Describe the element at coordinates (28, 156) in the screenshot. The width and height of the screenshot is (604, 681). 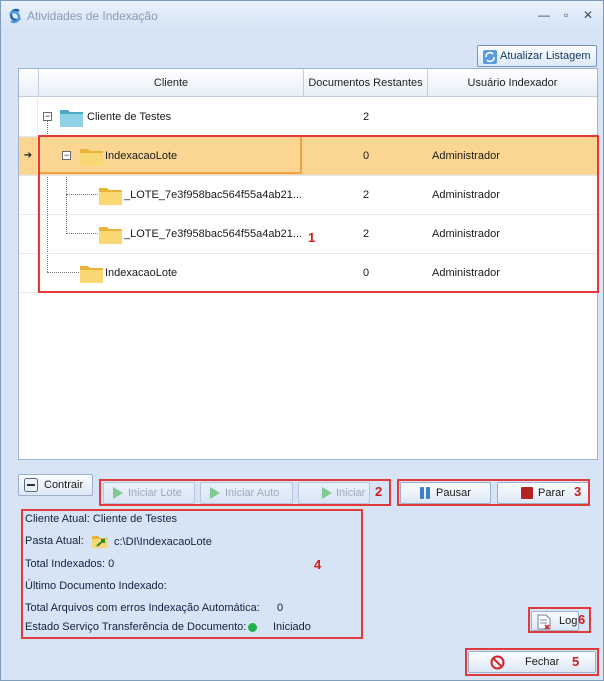
I see `current-row-arrow-icon: ➔` at that location.